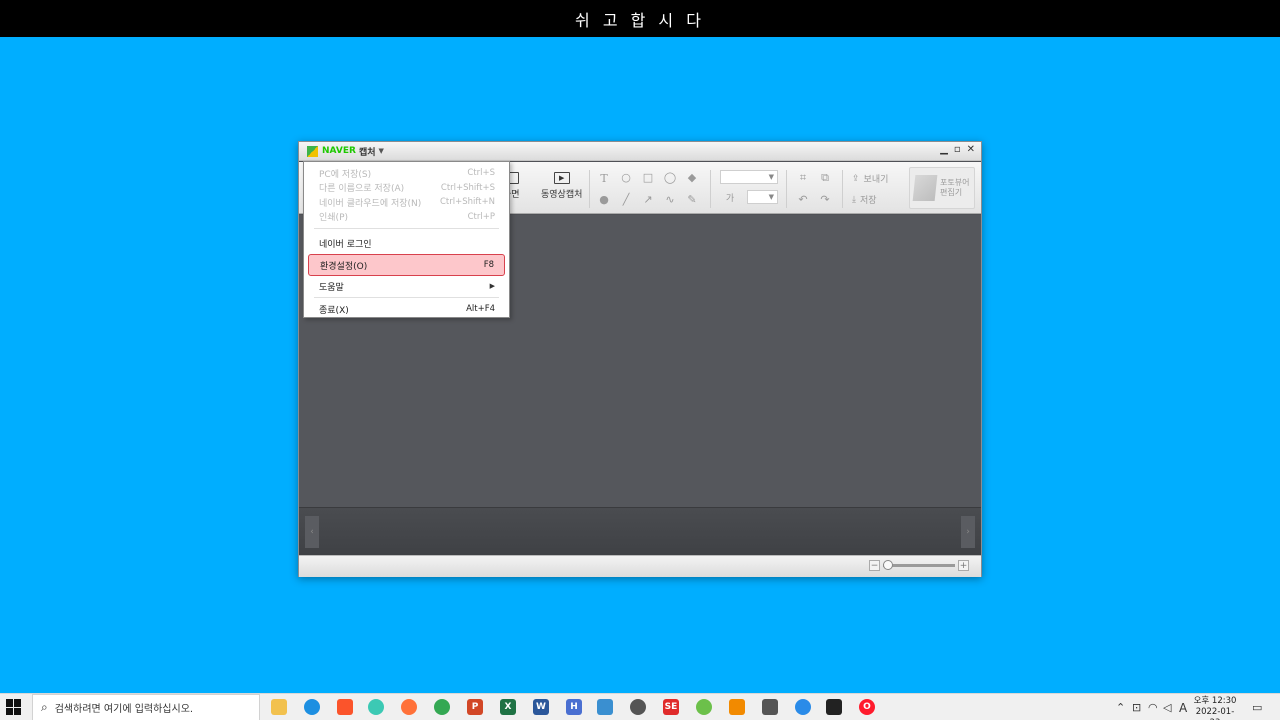 This screenshot has width=1280, height=720. I want to click on search-icon: ⌕, so click(44, 707).